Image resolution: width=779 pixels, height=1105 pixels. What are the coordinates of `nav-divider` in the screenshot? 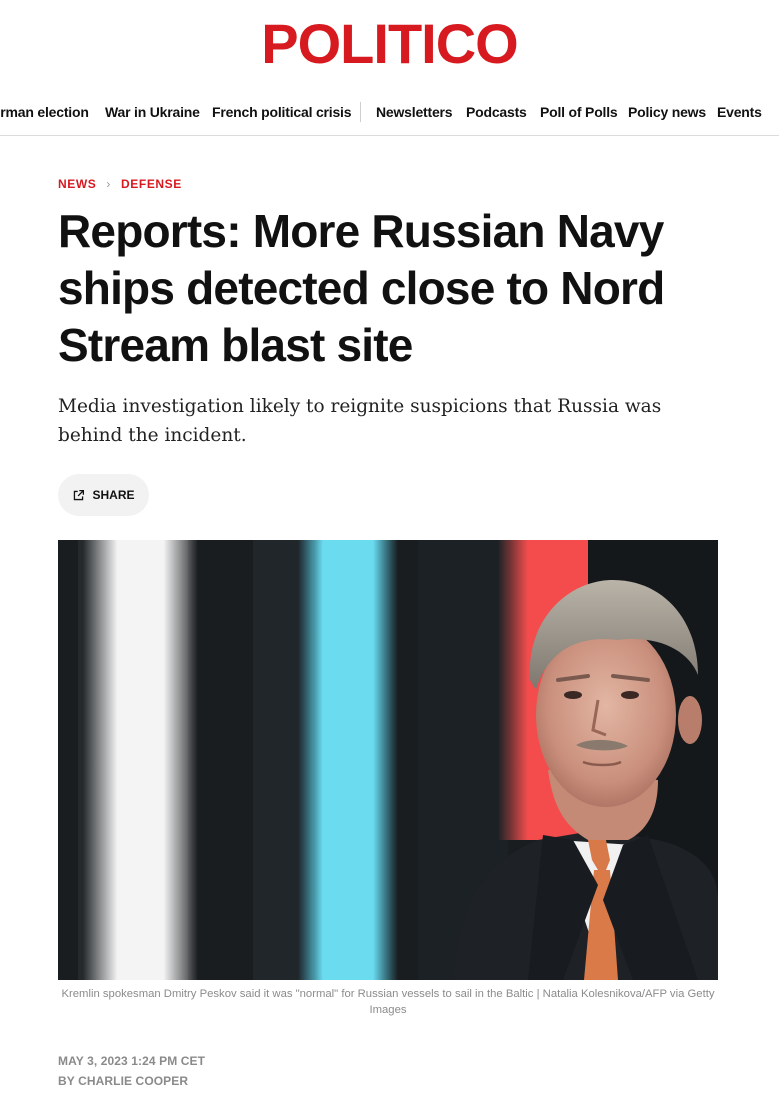 It's located at (360, 112).